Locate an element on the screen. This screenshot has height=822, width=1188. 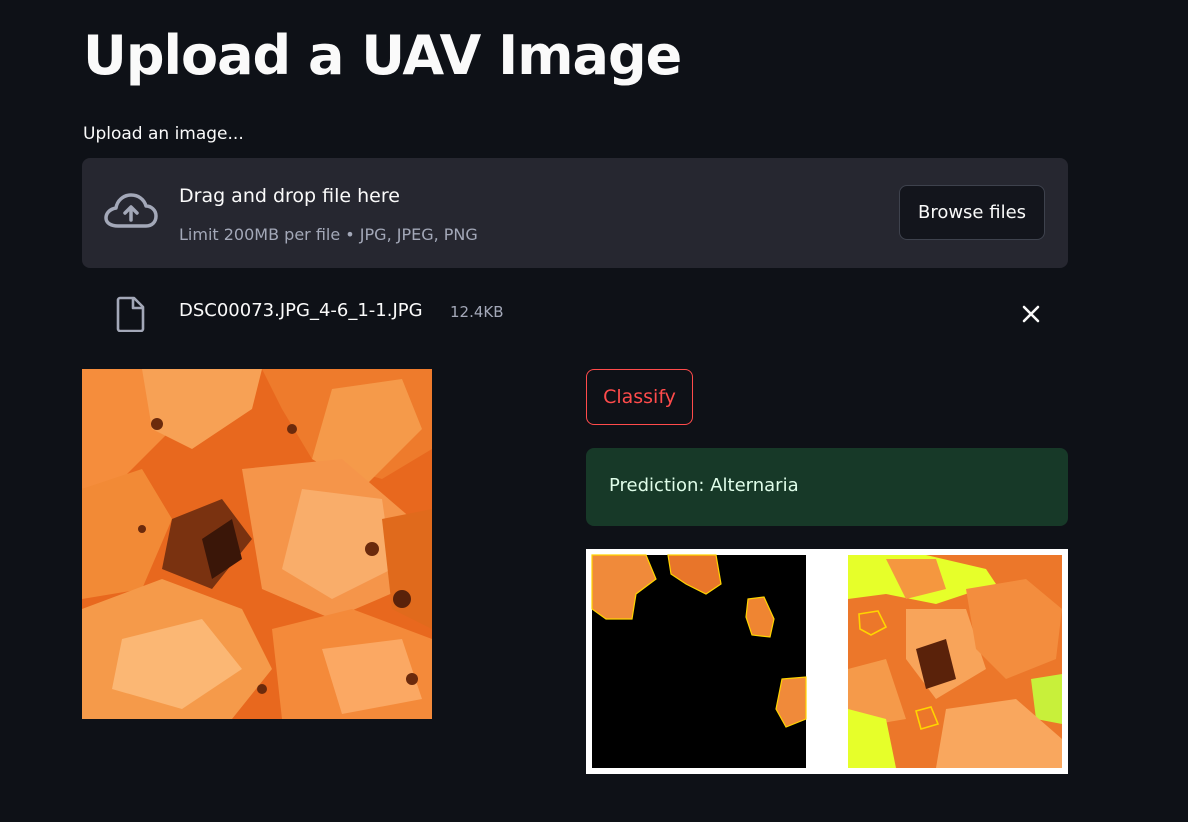
uploaded-file-item: DSC00073.JPG_4-6_1-1.JPG 12.4KB is located at coordinates (575, 313).